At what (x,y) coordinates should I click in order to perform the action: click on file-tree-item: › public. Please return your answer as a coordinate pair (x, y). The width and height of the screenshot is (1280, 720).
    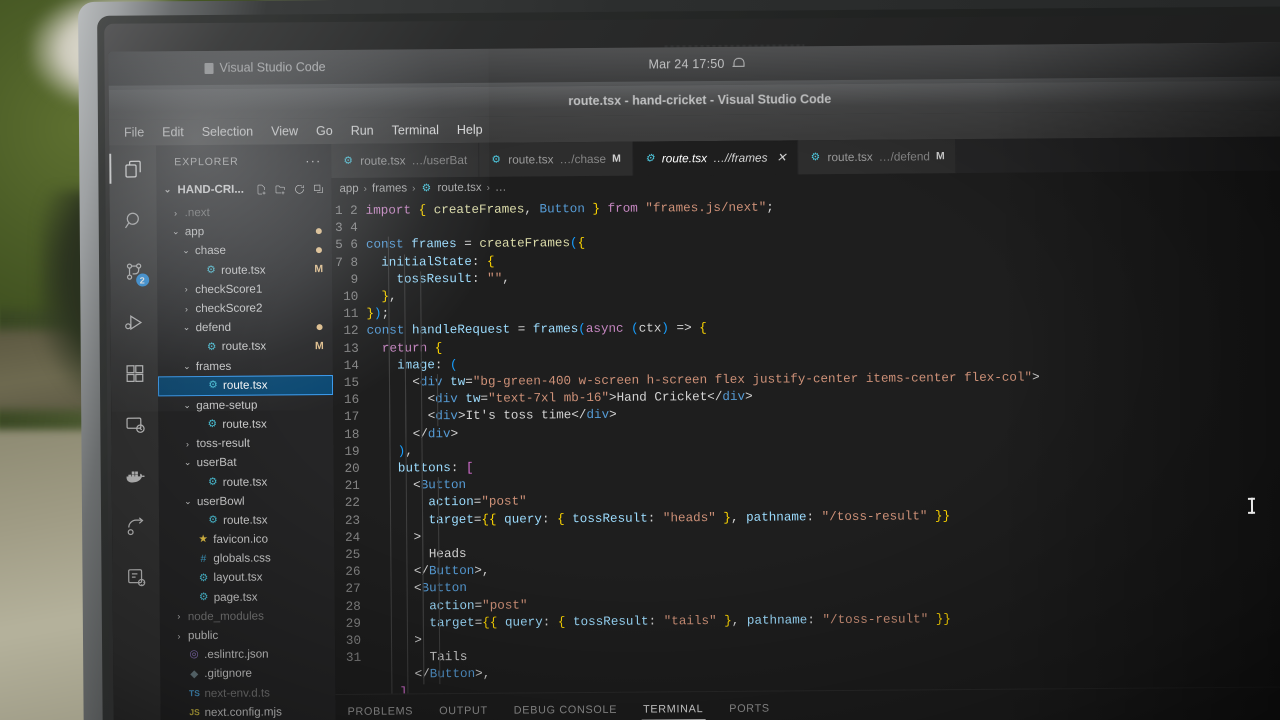
    Looking at the image, I should click on (247, 635).